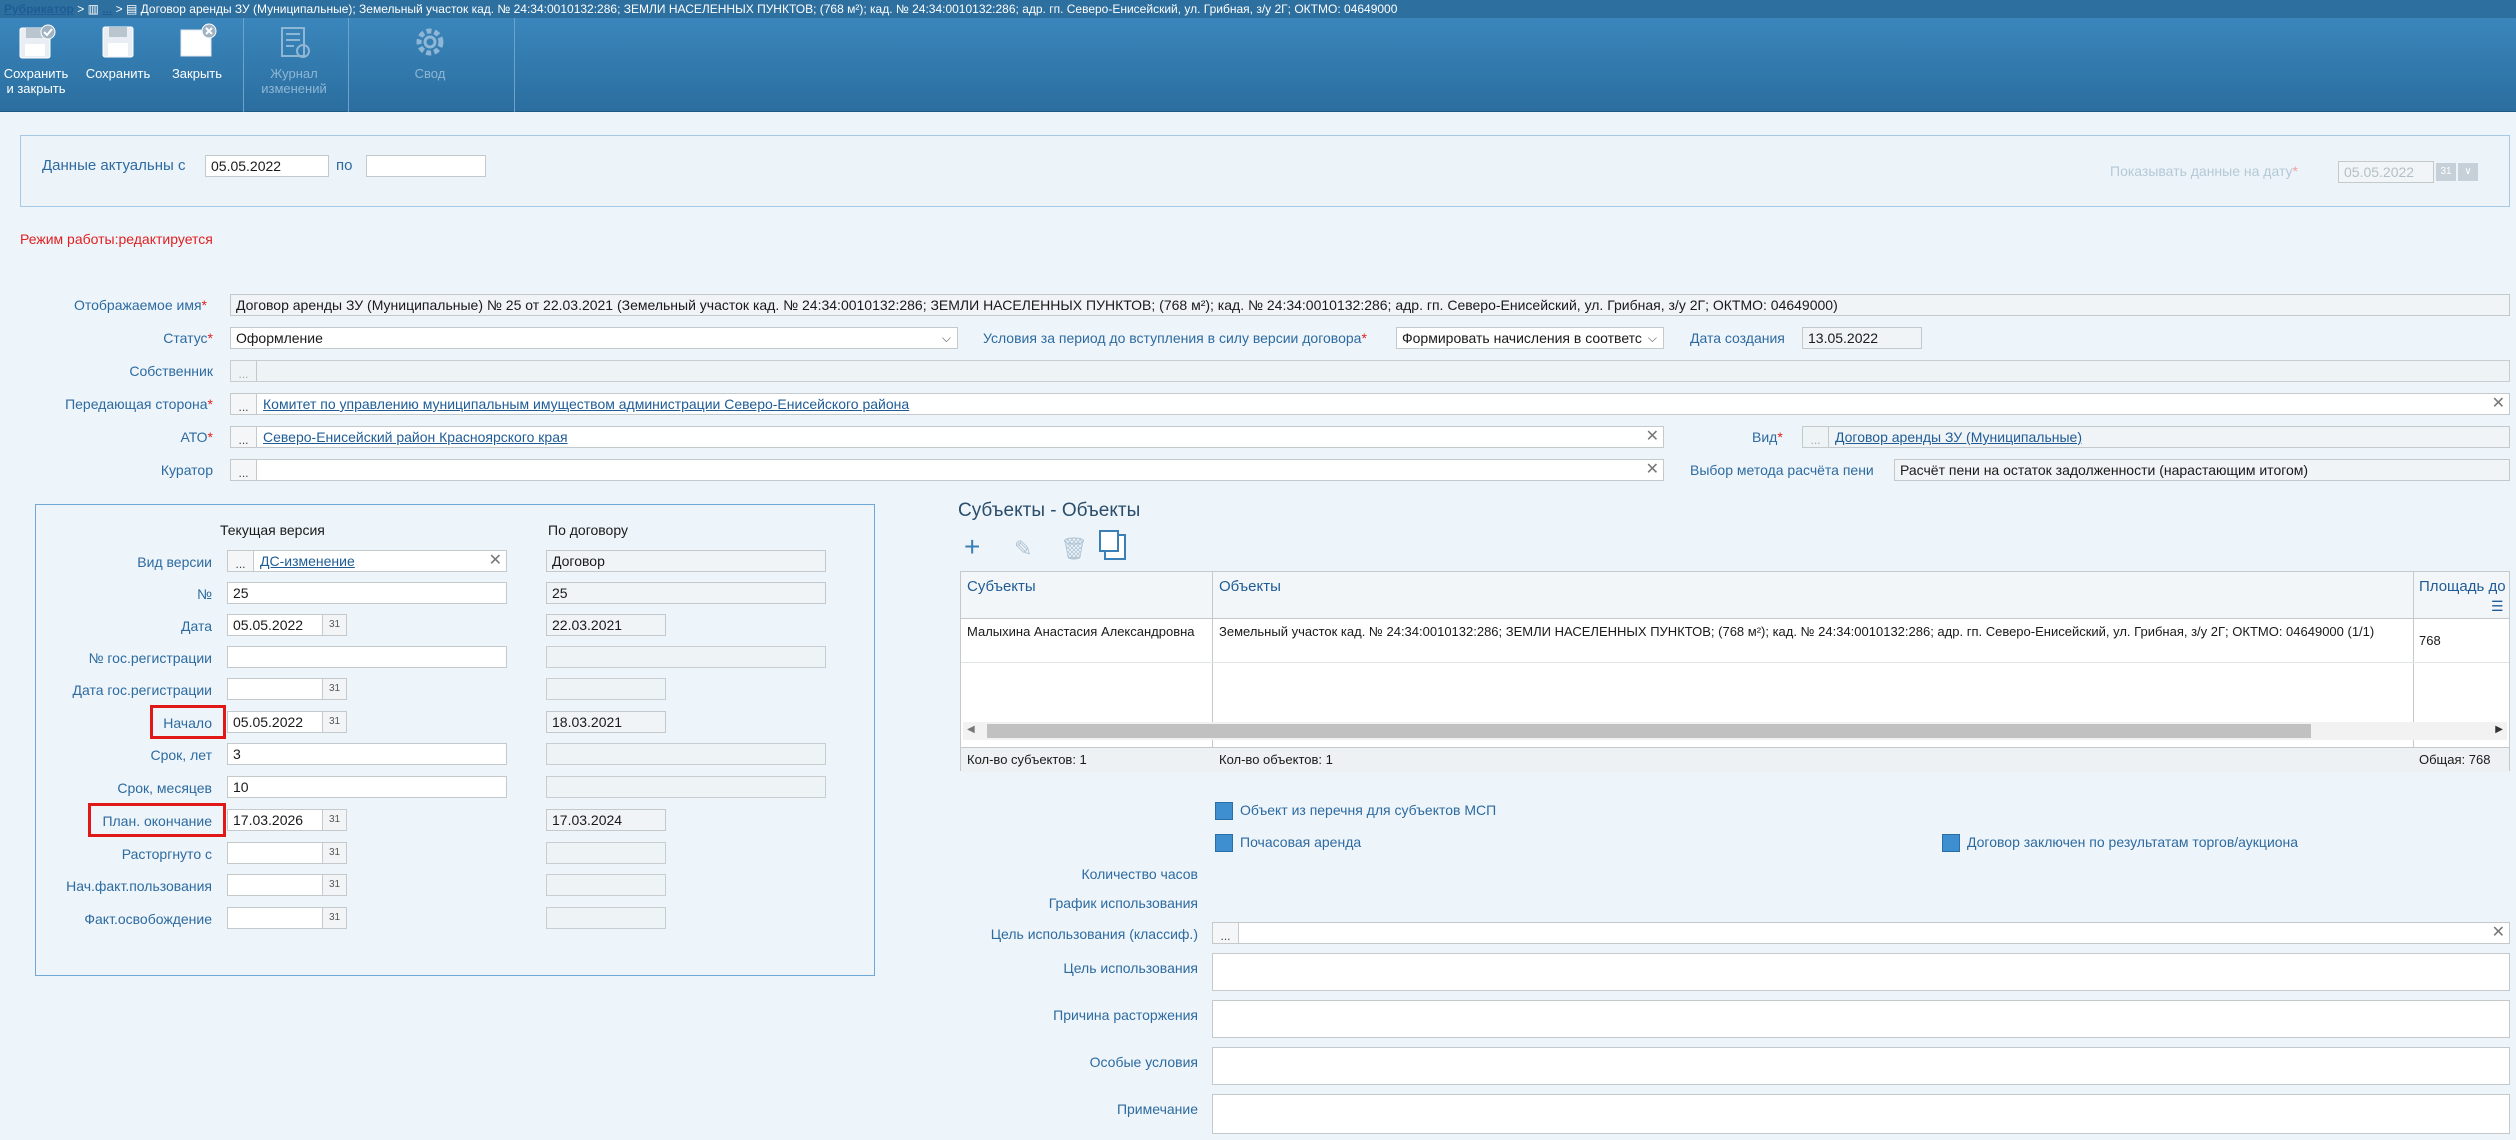 The height and width of the screenshot is (1140, 2516). I want to click on scrollbar-thumb, so click(1649, 731).